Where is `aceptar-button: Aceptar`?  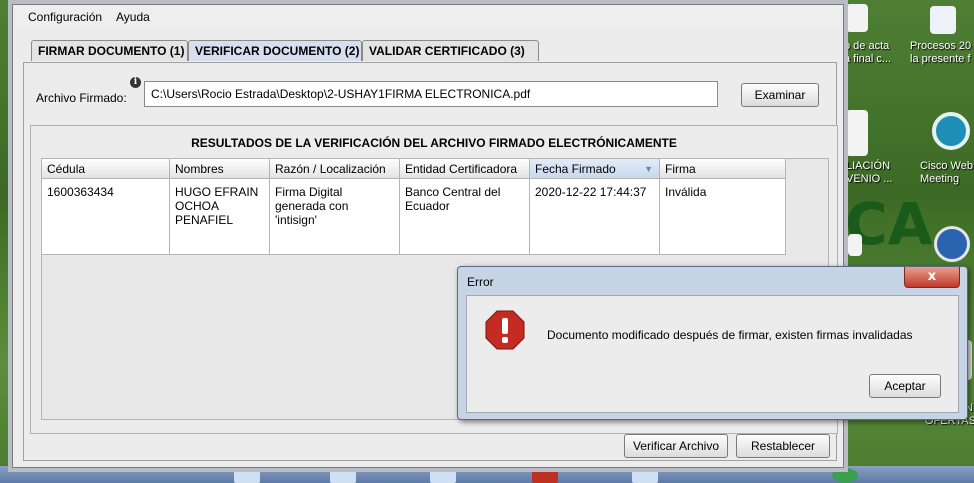 aceptar-button: Aceptar is located at coordinates (905, 386).